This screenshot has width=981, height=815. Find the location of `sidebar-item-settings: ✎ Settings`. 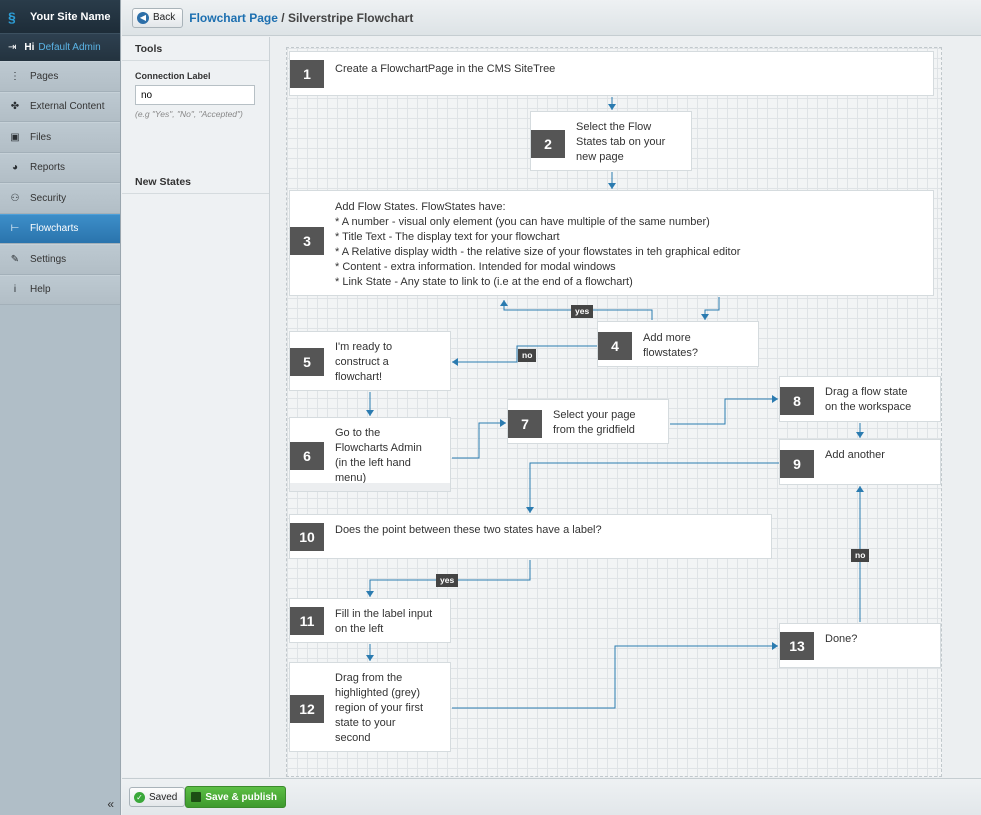

sidebar-item-settings: ✎ Settings is located at coordinates (60, 259).